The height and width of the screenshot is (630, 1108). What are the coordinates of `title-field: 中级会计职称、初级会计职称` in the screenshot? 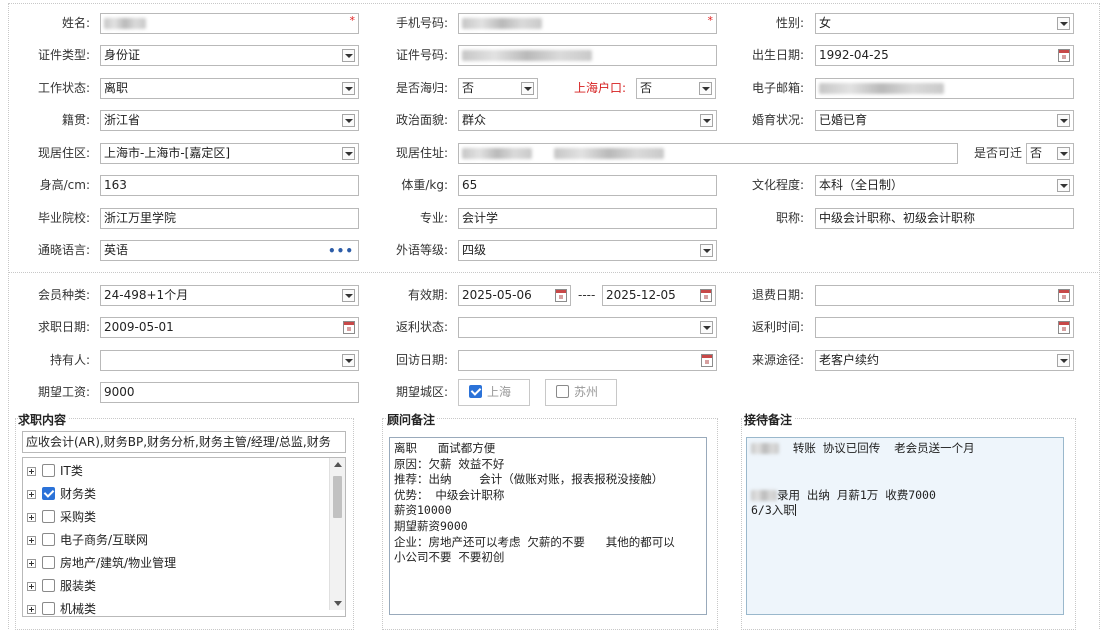 It's located at (944, 218).